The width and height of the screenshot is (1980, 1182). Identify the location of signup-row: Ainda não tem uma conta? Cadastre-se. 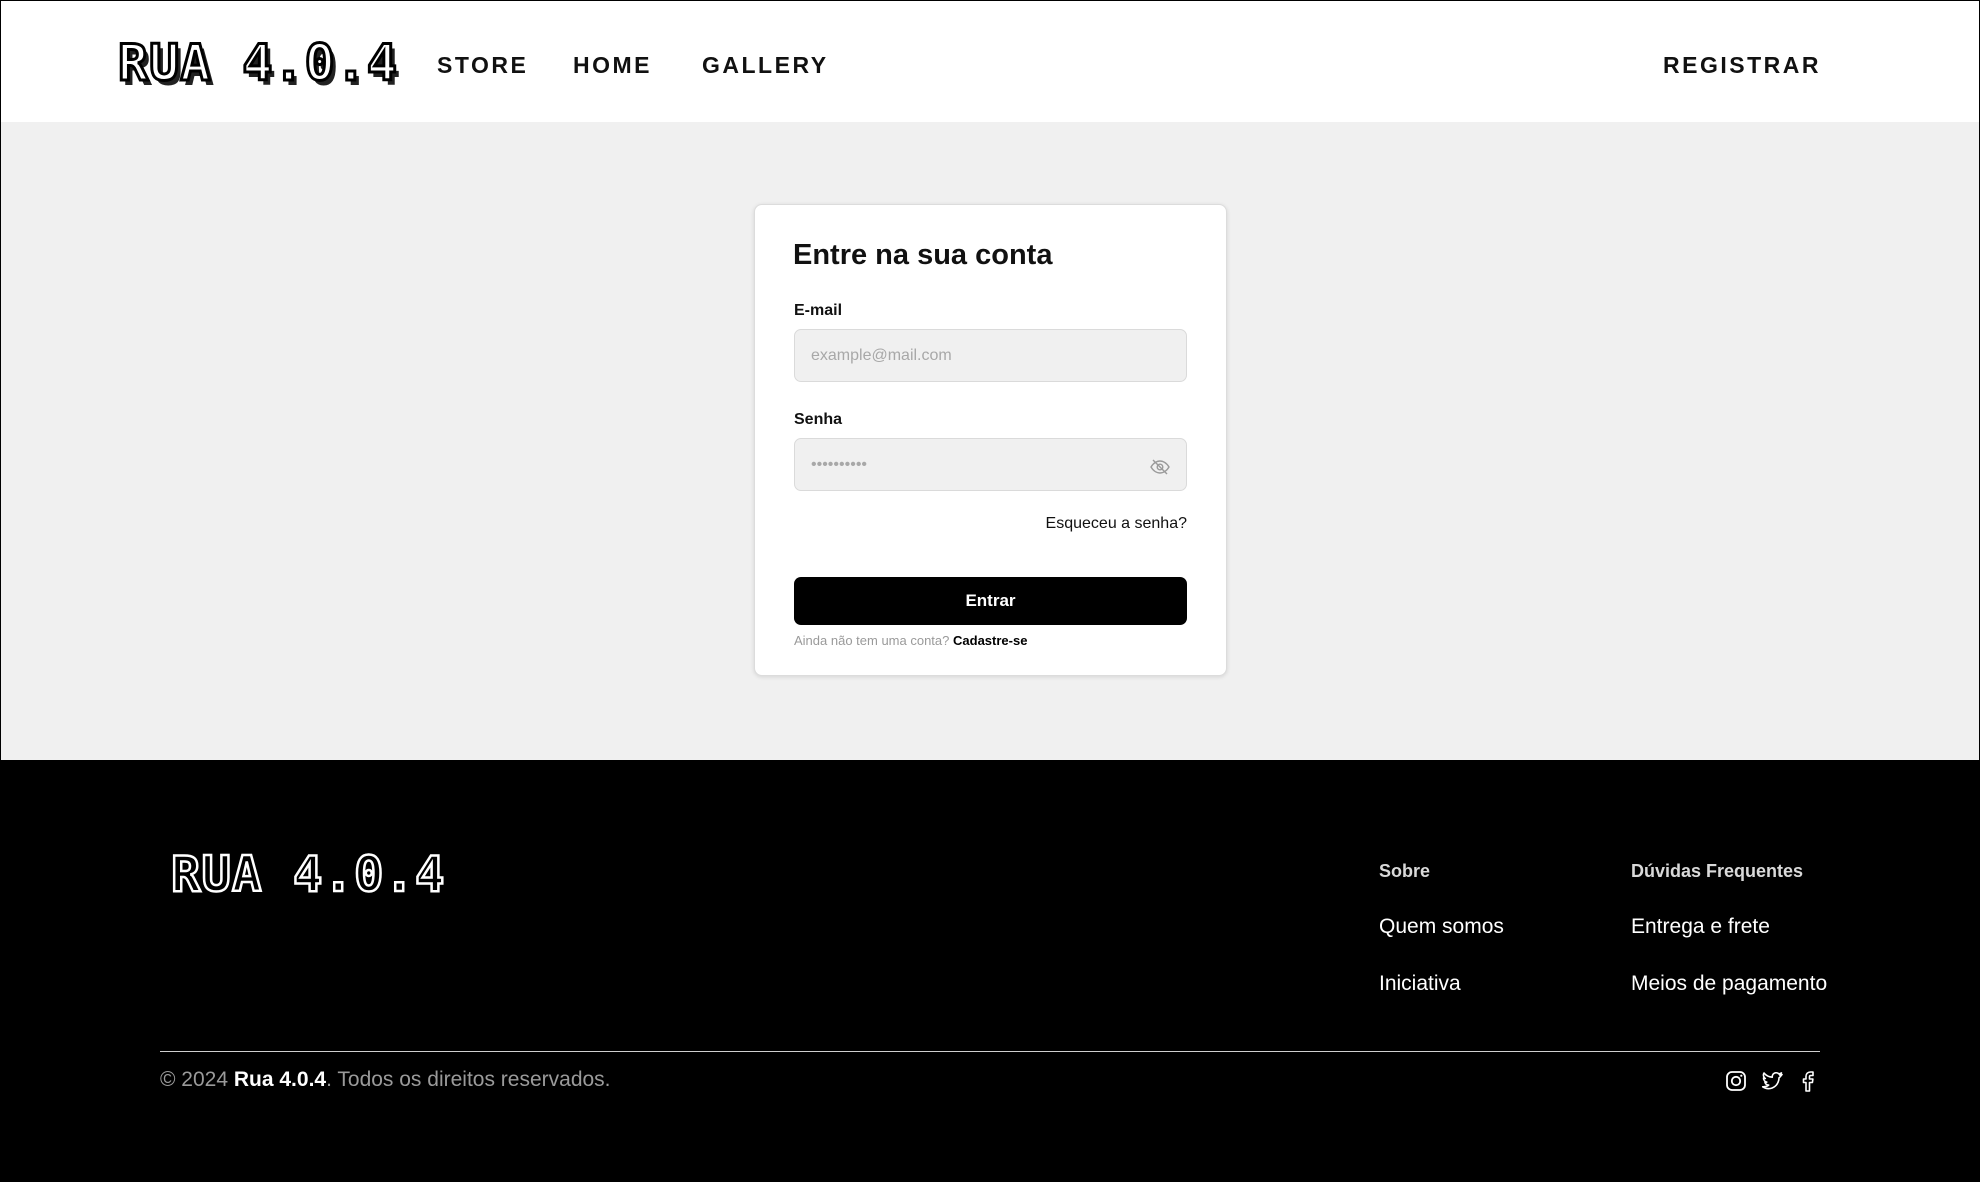
(910, 641).